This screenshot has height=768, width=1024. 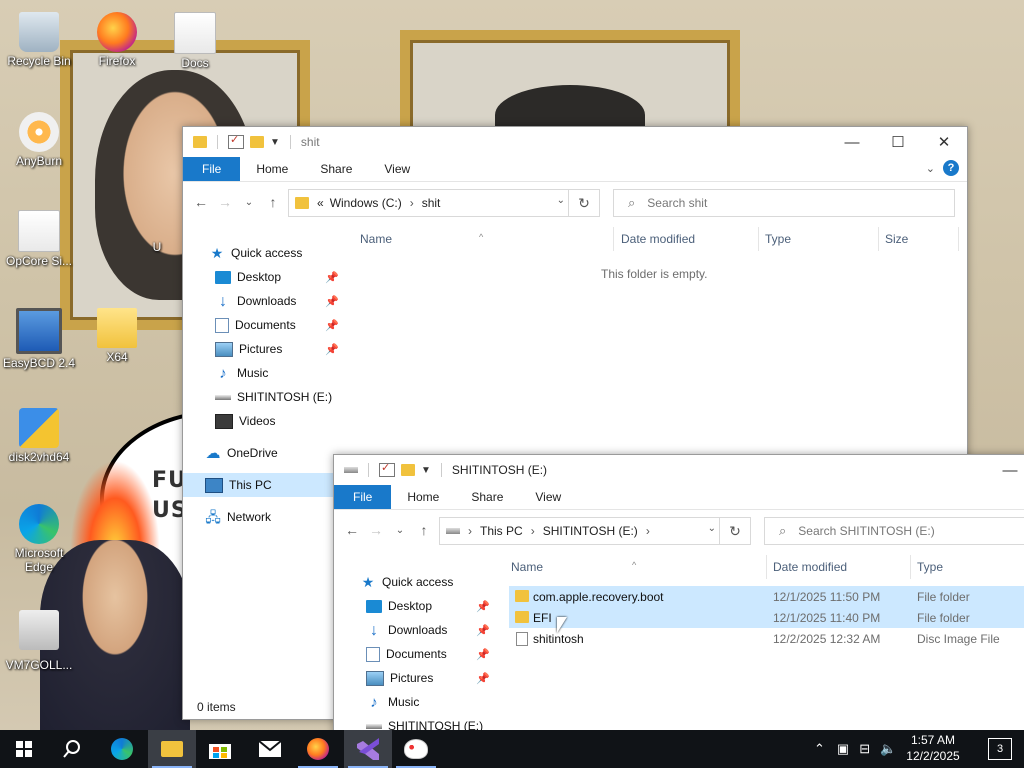 What do you see at coordinates (320, 203) in the screenshot?
I see `breadcrumb-overflow: «` at bounding box center [320, 203].